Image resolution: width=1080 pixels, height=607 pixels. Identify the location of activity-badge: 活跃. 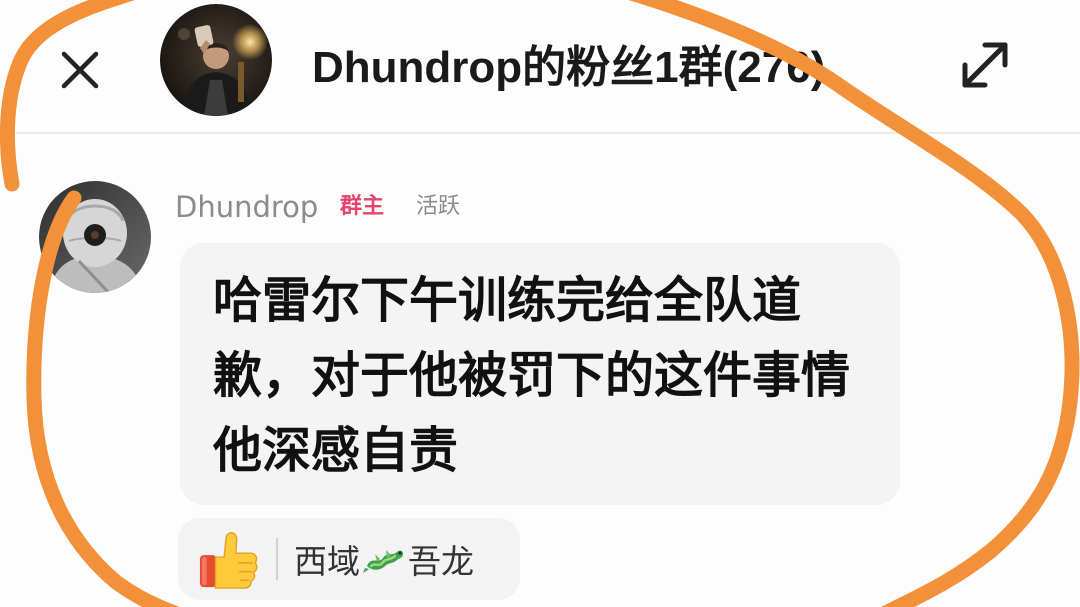
(438, 206).